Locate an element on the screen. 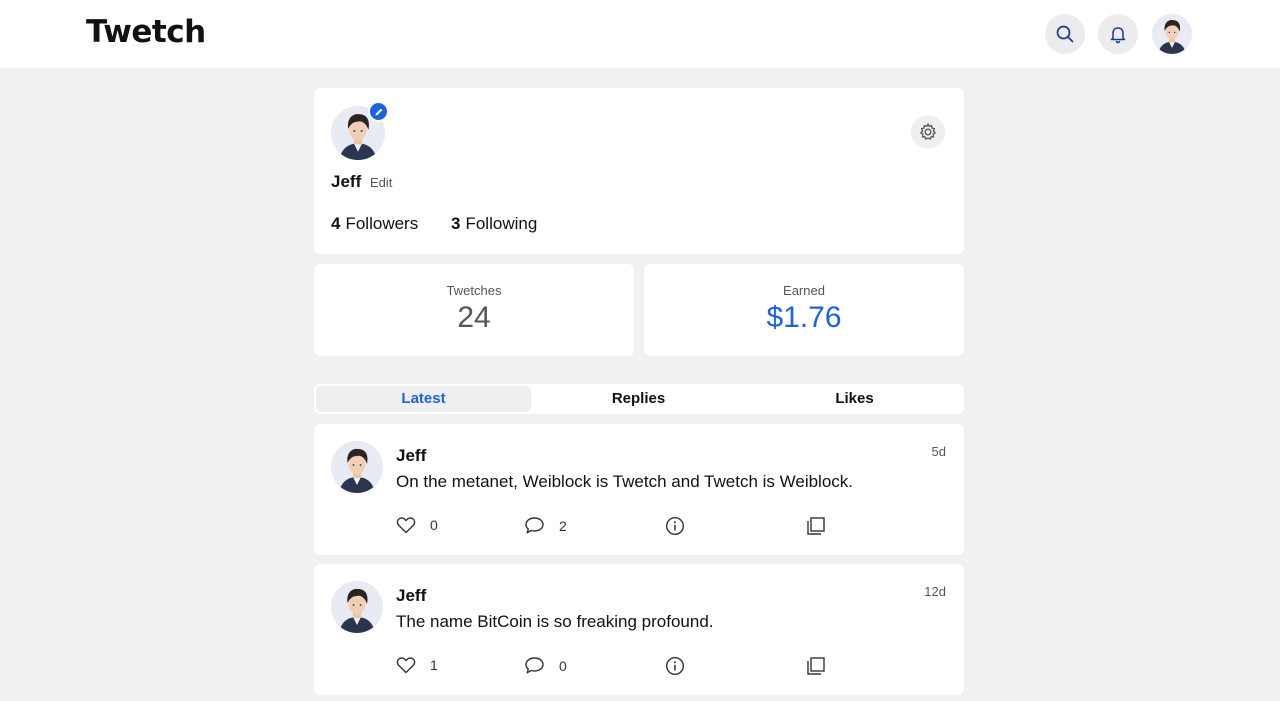  tab-replies: Replies is located at coordinates (638, 399).